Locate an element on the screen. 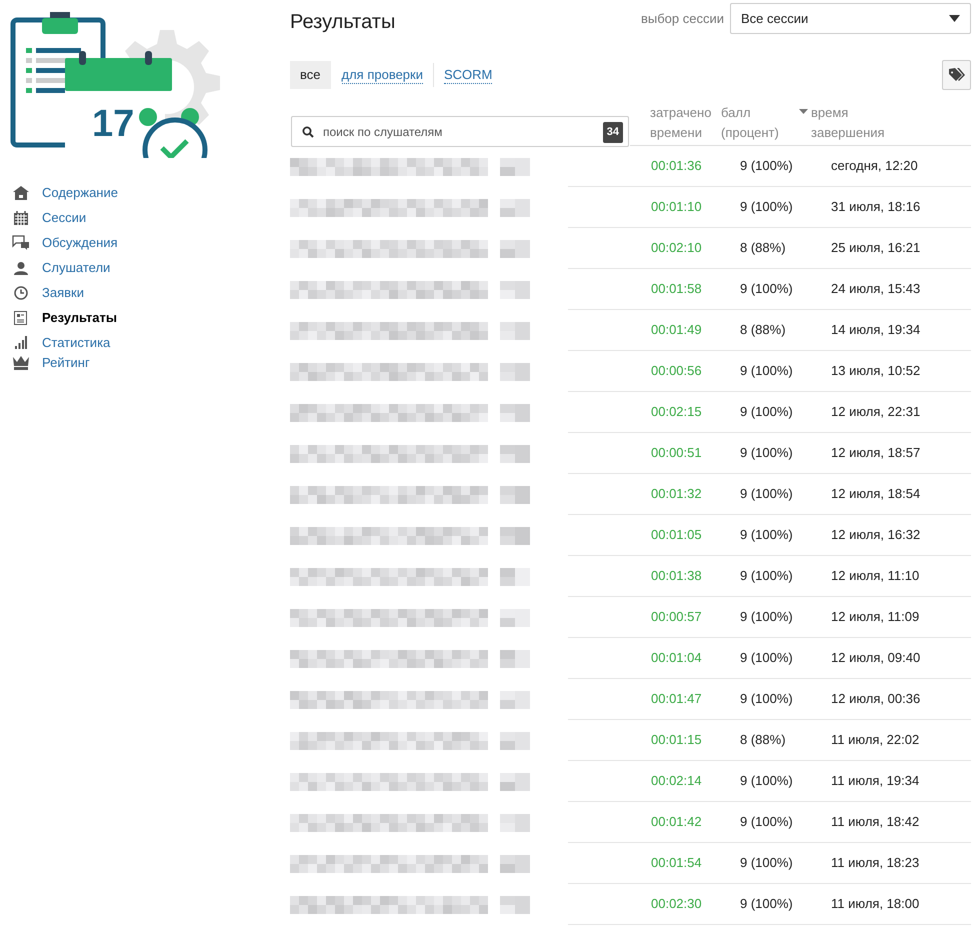 The width and height of the screenshot is (977, 941). time-spent-cell-text: 00:01:32 is located at coordinates (676, 494).